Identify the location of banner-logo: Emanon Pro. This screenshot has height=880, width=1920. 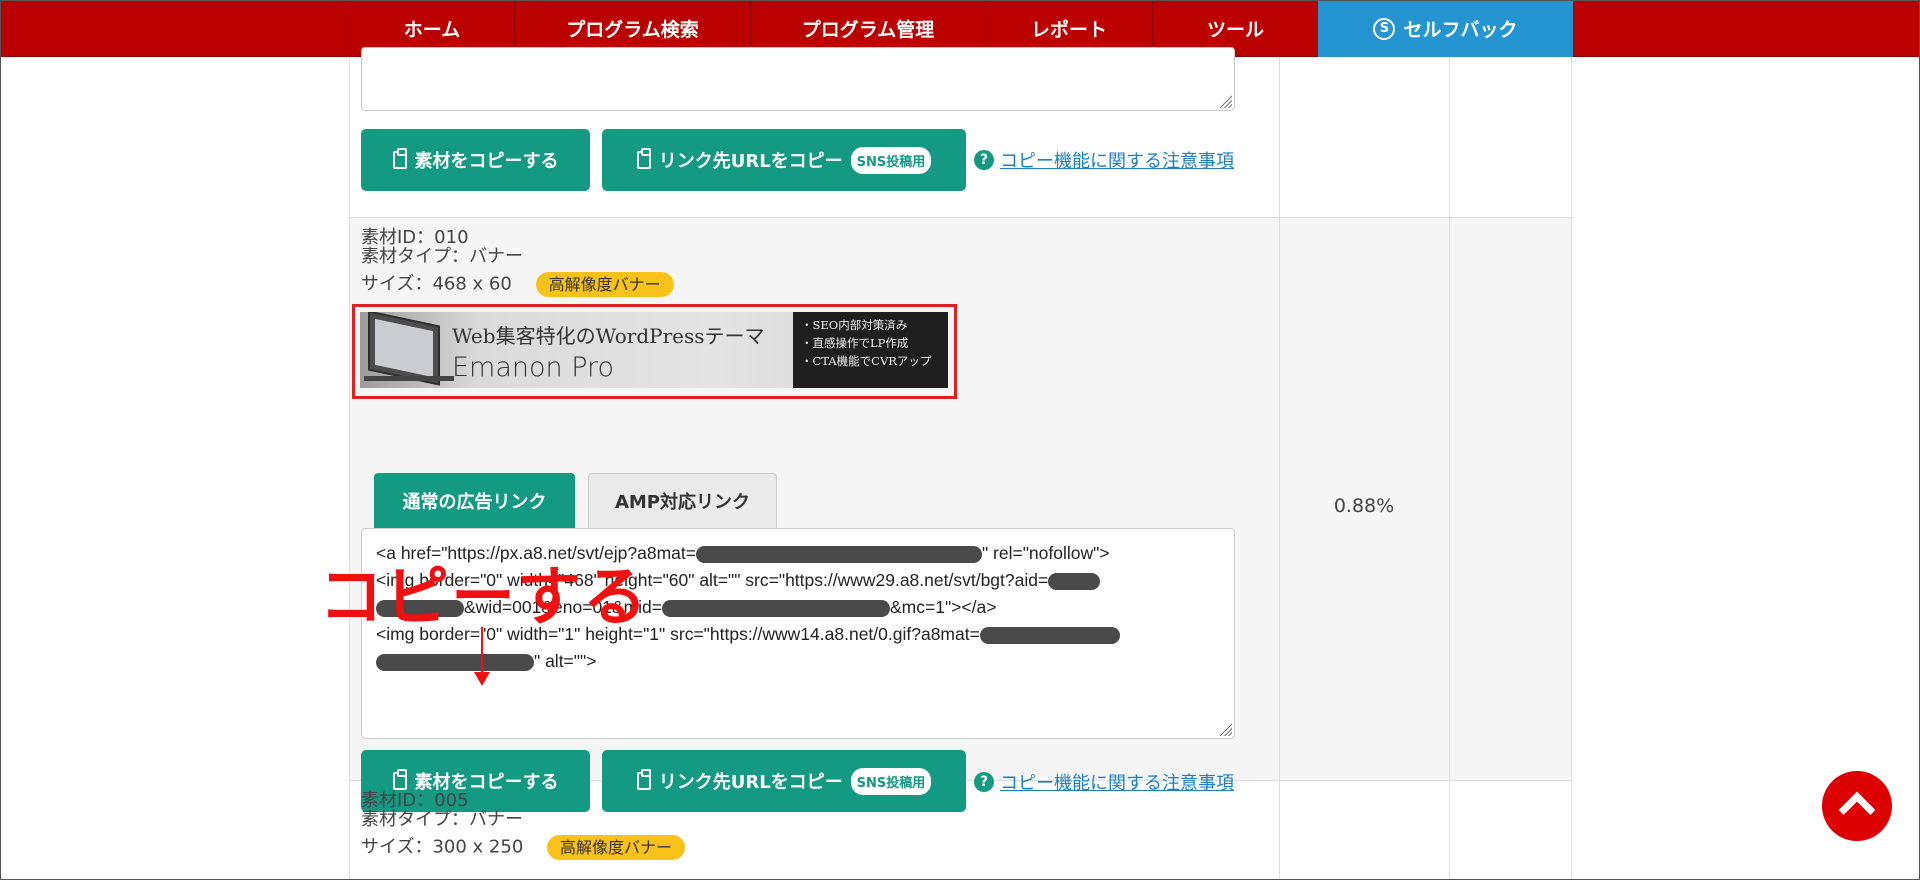
(533, 367).